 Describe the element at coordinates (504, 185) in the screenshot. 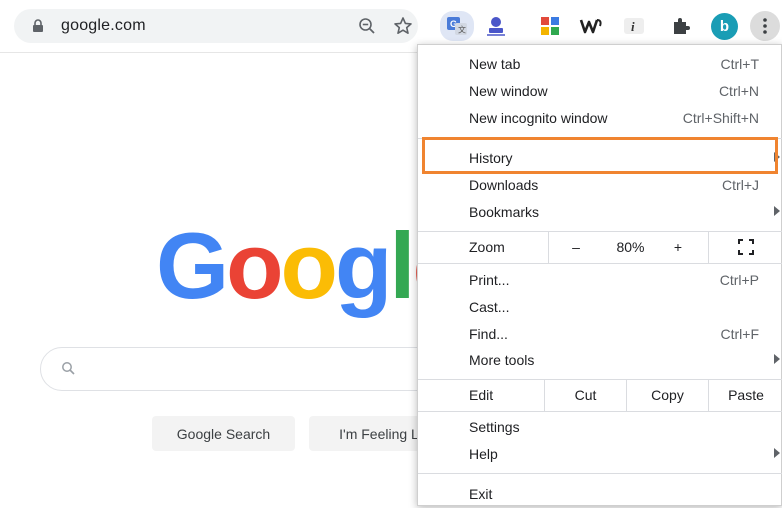

I see `menu-item-label: Downloads` at that location.